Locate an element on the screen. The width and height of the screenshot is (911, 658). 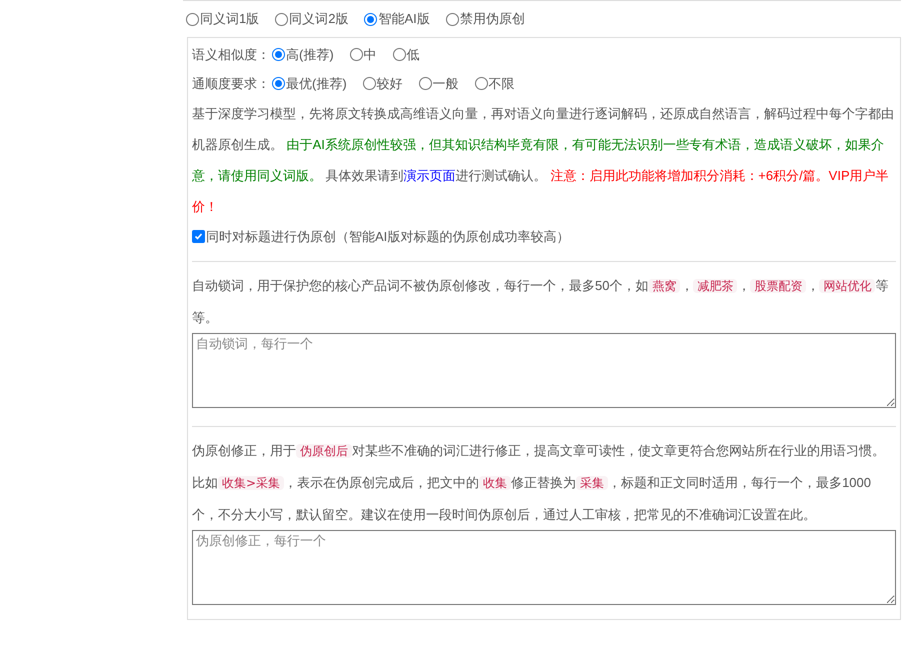
mode-option-label: 智能AI版 is located at coordinates (404, 19).